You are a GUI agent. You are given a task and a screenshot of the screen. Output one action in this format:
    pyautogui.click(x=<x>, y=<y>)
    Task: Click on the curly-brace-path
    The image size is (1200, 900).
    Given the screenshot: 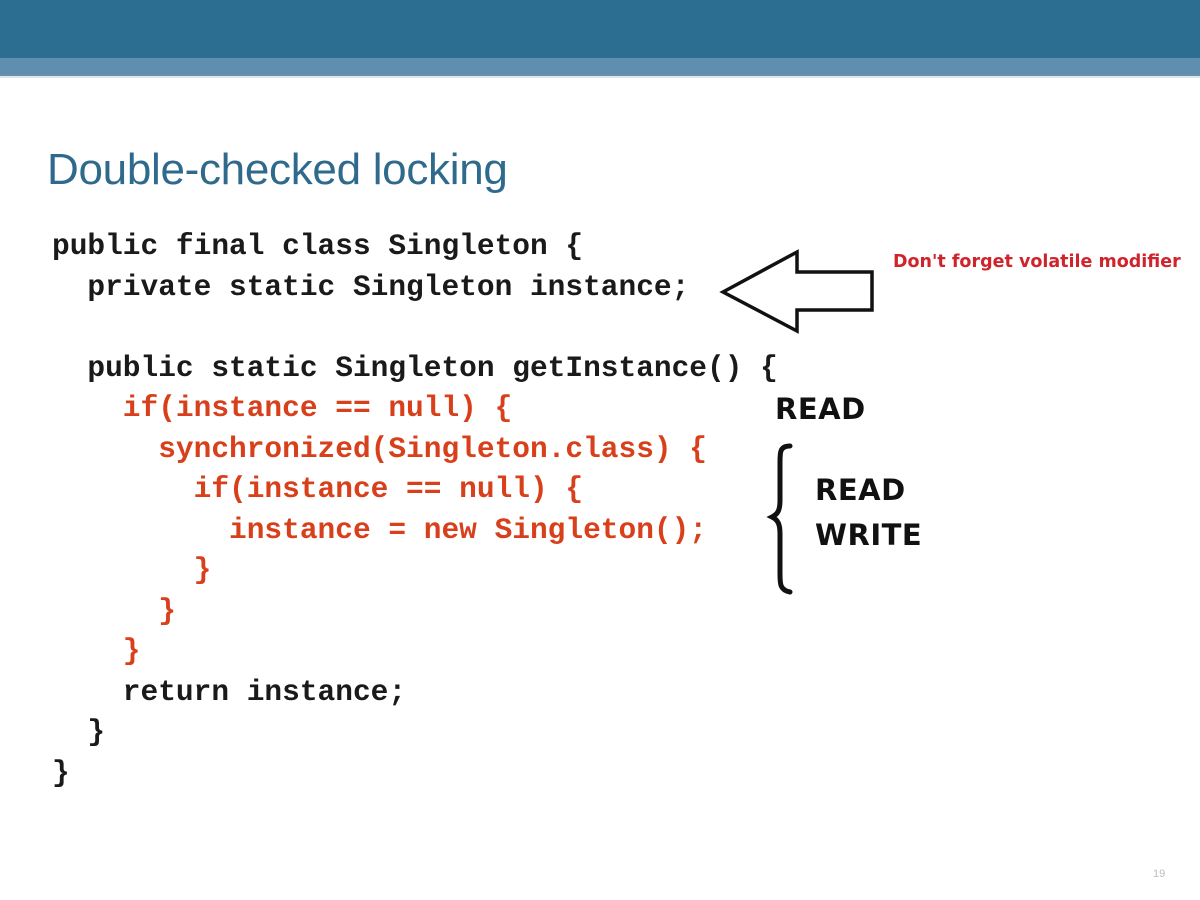 What is the action you would take?
    pyautogui.click(x=779, y=519)
    